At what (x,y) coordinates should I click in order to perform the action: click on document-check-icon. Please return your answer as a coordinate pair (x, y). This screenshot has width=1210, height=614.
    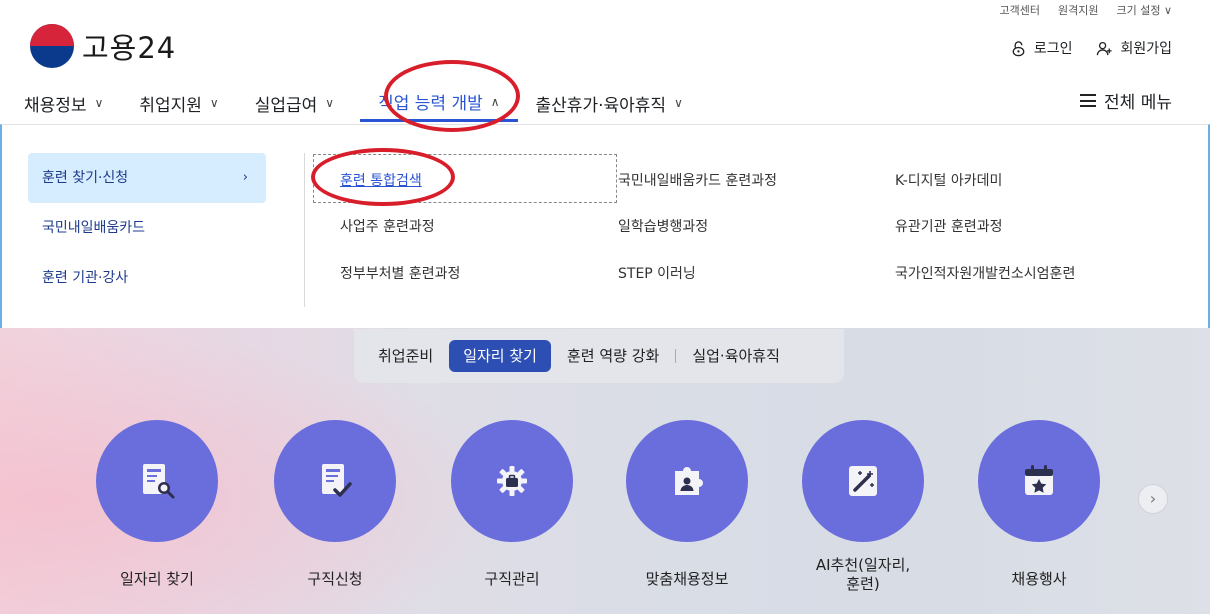
    Looking at the image, I should click on (337, 480).